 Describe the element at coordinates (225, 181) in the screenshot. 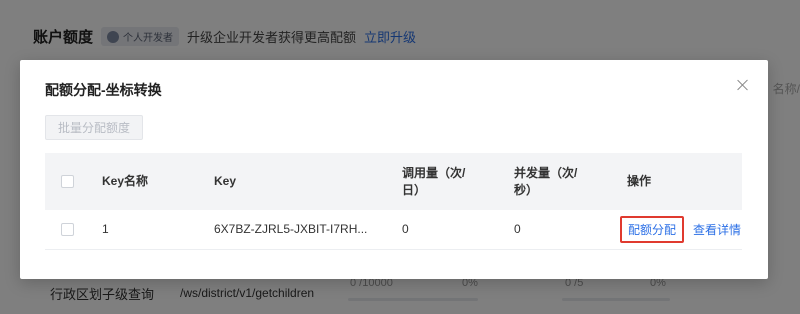

I see `column-key: Key` at that location.